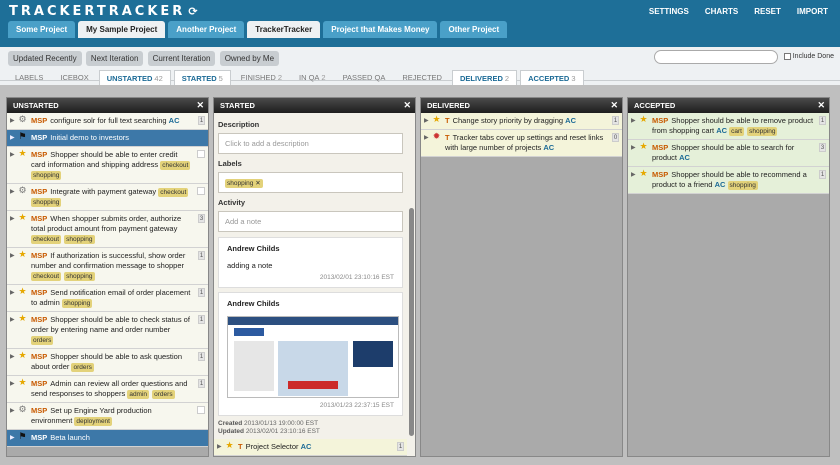 Image resolution: width=840 pixels, height=465 pixels. I want to click on panel-tab-rejected: REJECTED, so click(422, 77).